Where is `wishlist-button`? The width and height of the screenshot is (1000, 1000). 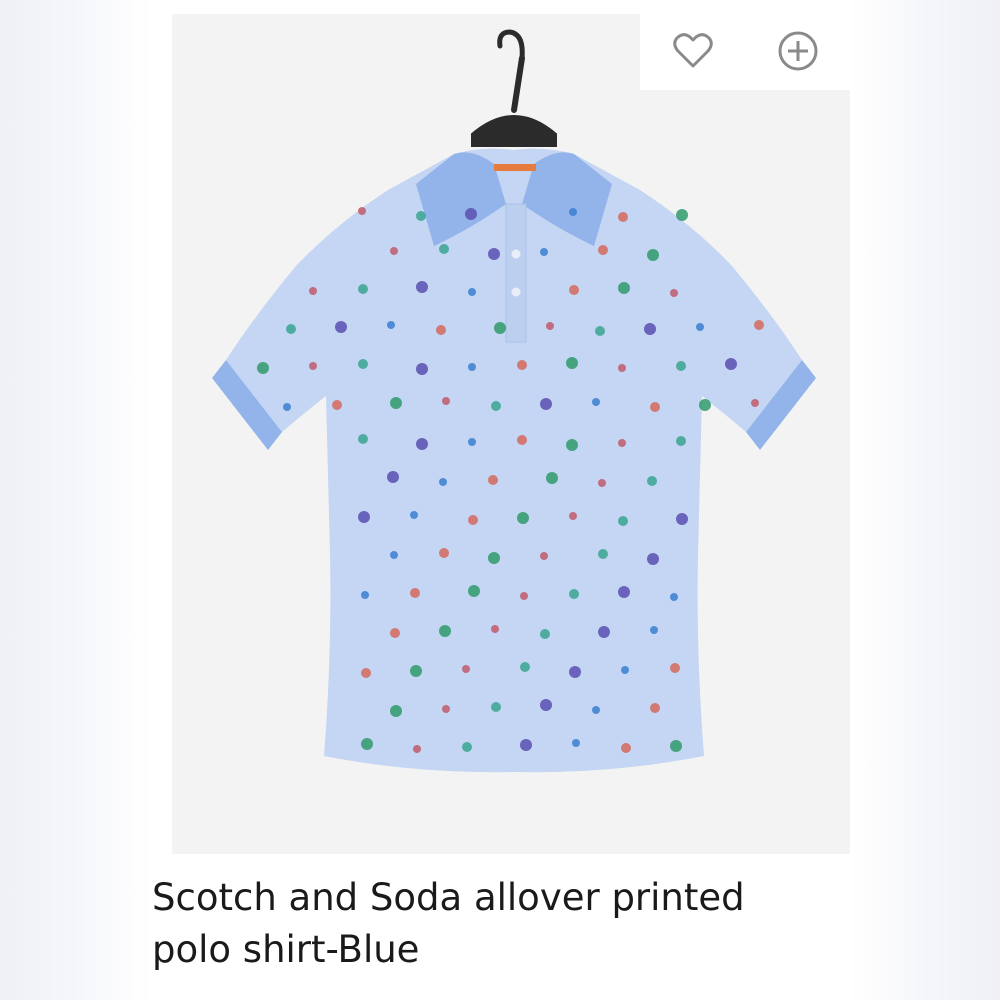 wishlist-button is located at coordinates (693, 51).